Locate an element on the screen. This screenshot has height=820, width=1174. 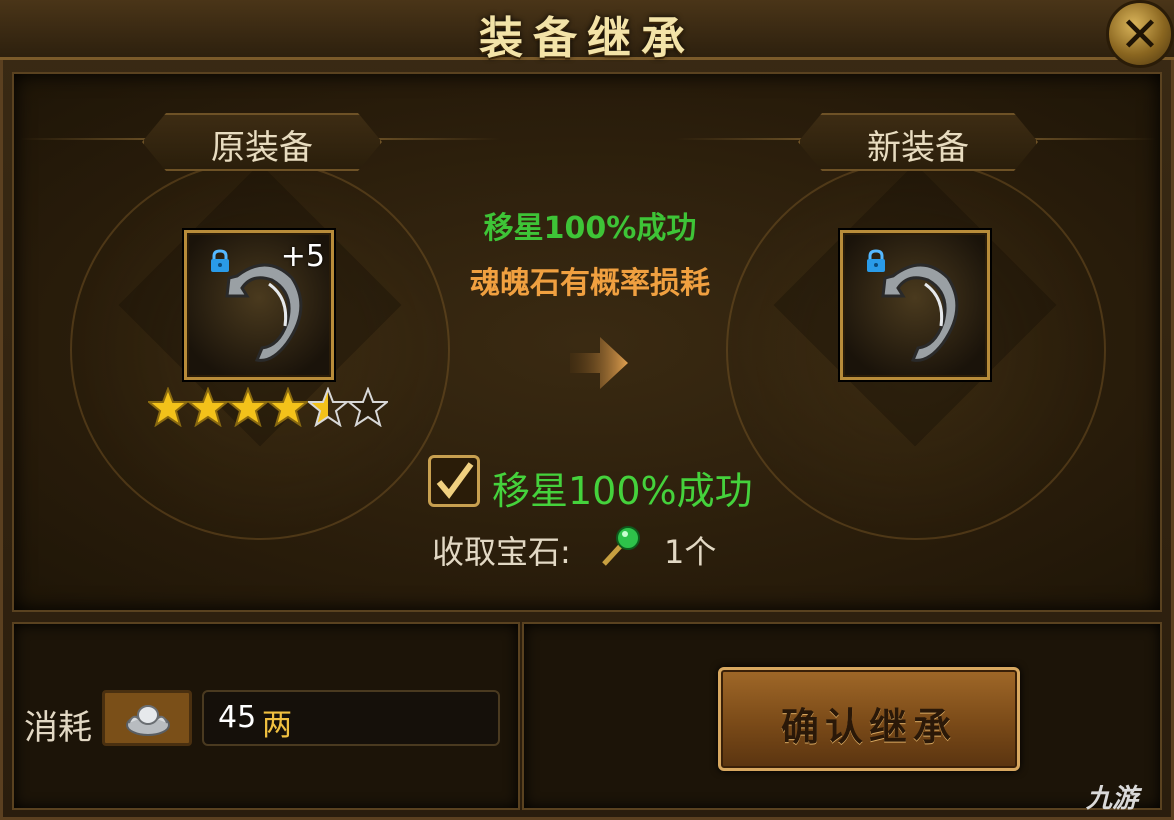
gem-icon is located at coordinates (621, 546).